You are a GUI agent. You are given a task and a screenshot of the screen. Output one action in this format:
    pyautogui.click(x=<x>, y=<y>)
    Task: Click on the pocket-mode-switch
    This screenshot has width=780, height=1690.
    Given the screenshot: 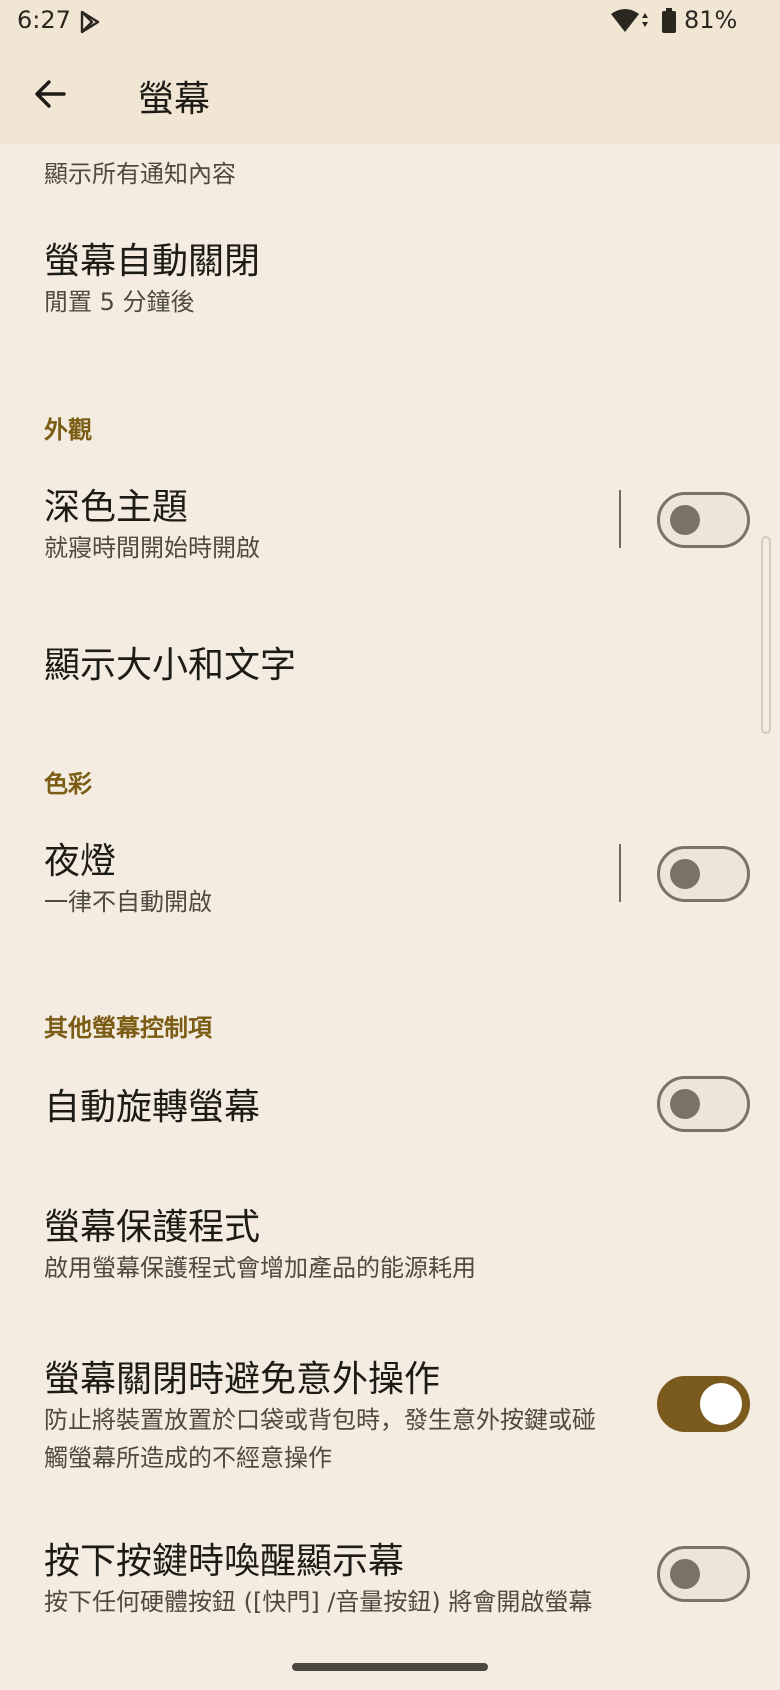 What is the action you would take?
    pyautogui.click(x=703, y=1404)
    